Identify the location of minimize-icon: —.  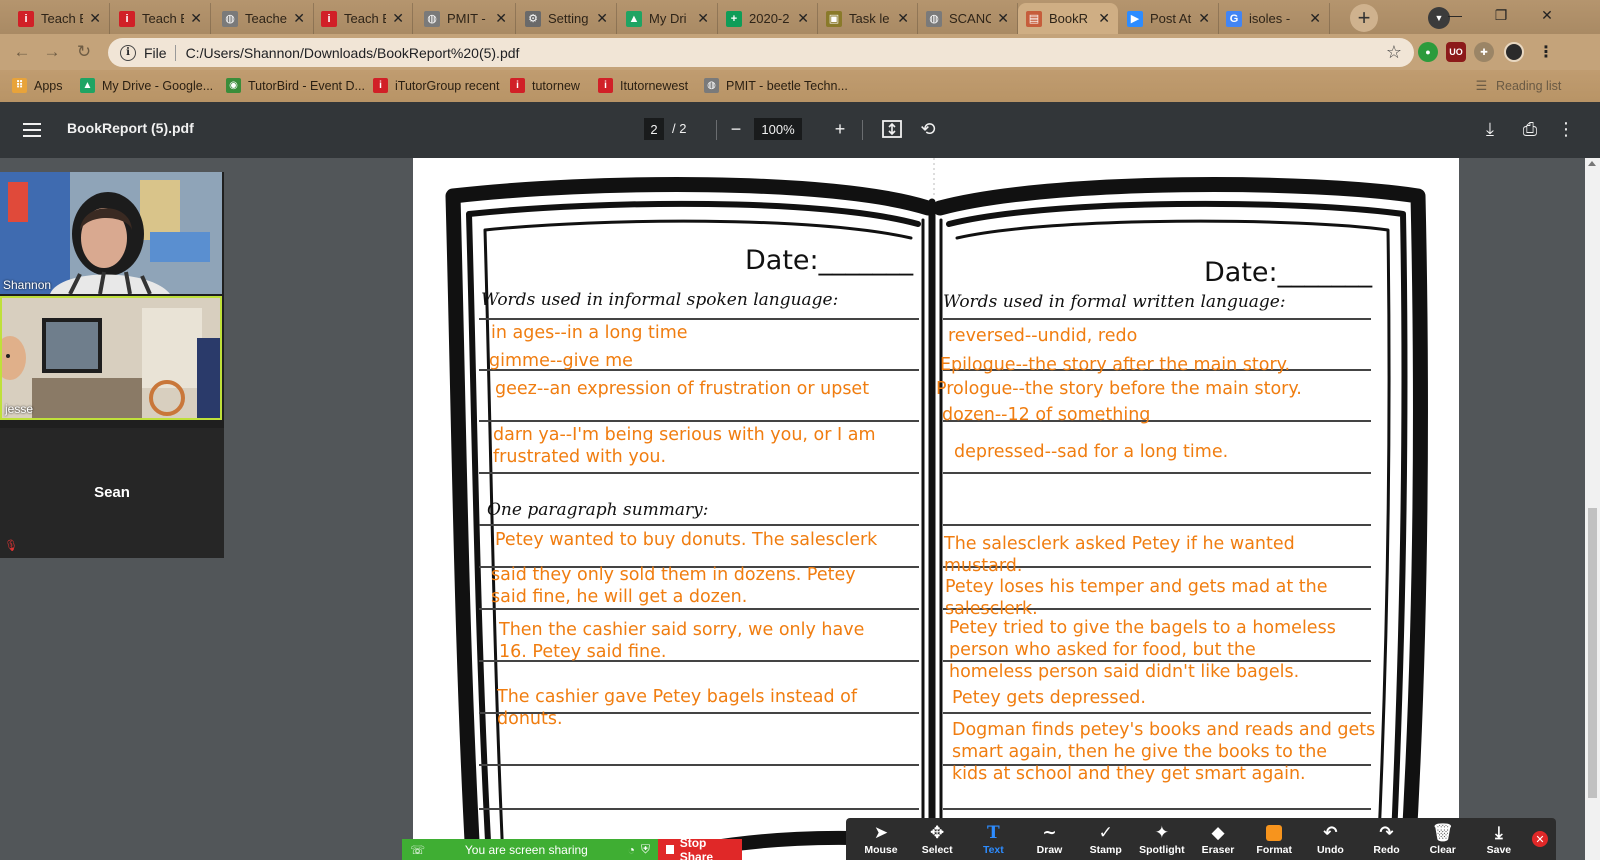
(1455, 15).